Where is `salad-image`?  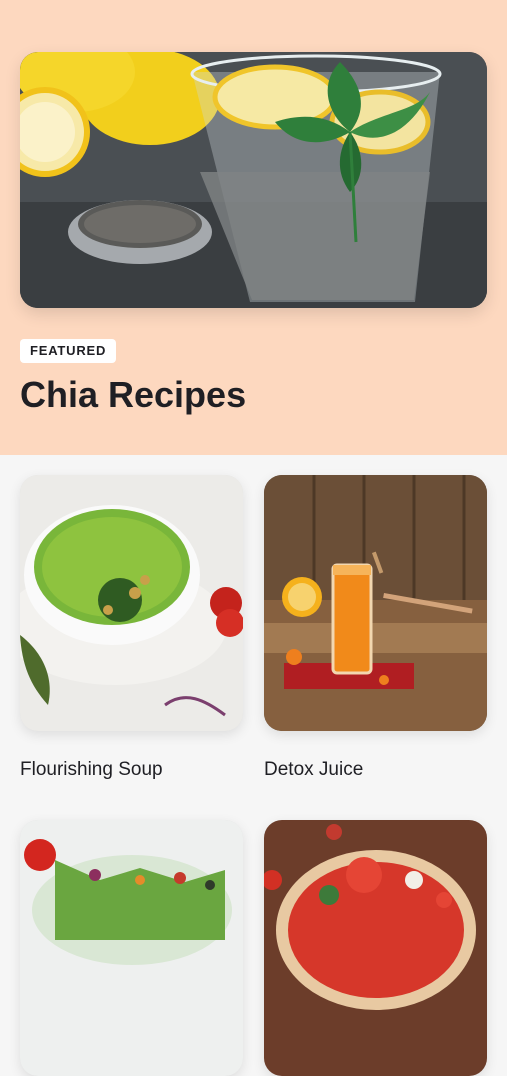 salad-image is located at coordinates (131, 948).